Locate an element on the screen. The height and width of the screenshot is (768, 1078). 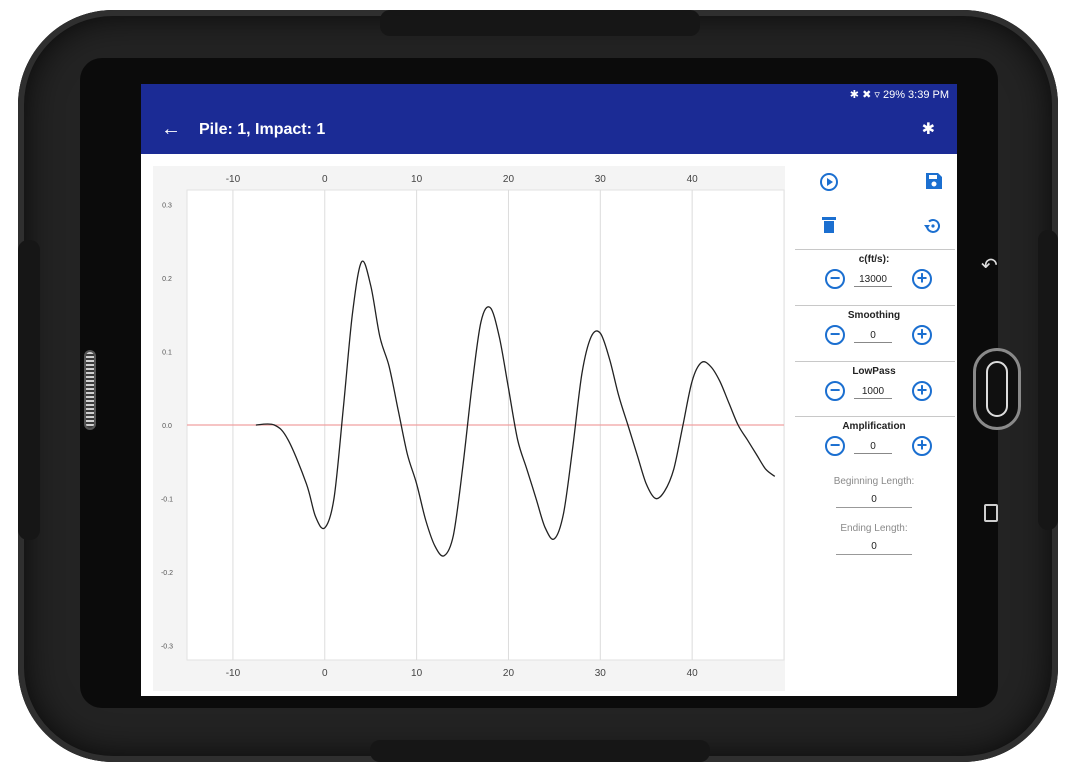
c-value: 13000 is located at coordinates (873, 280).